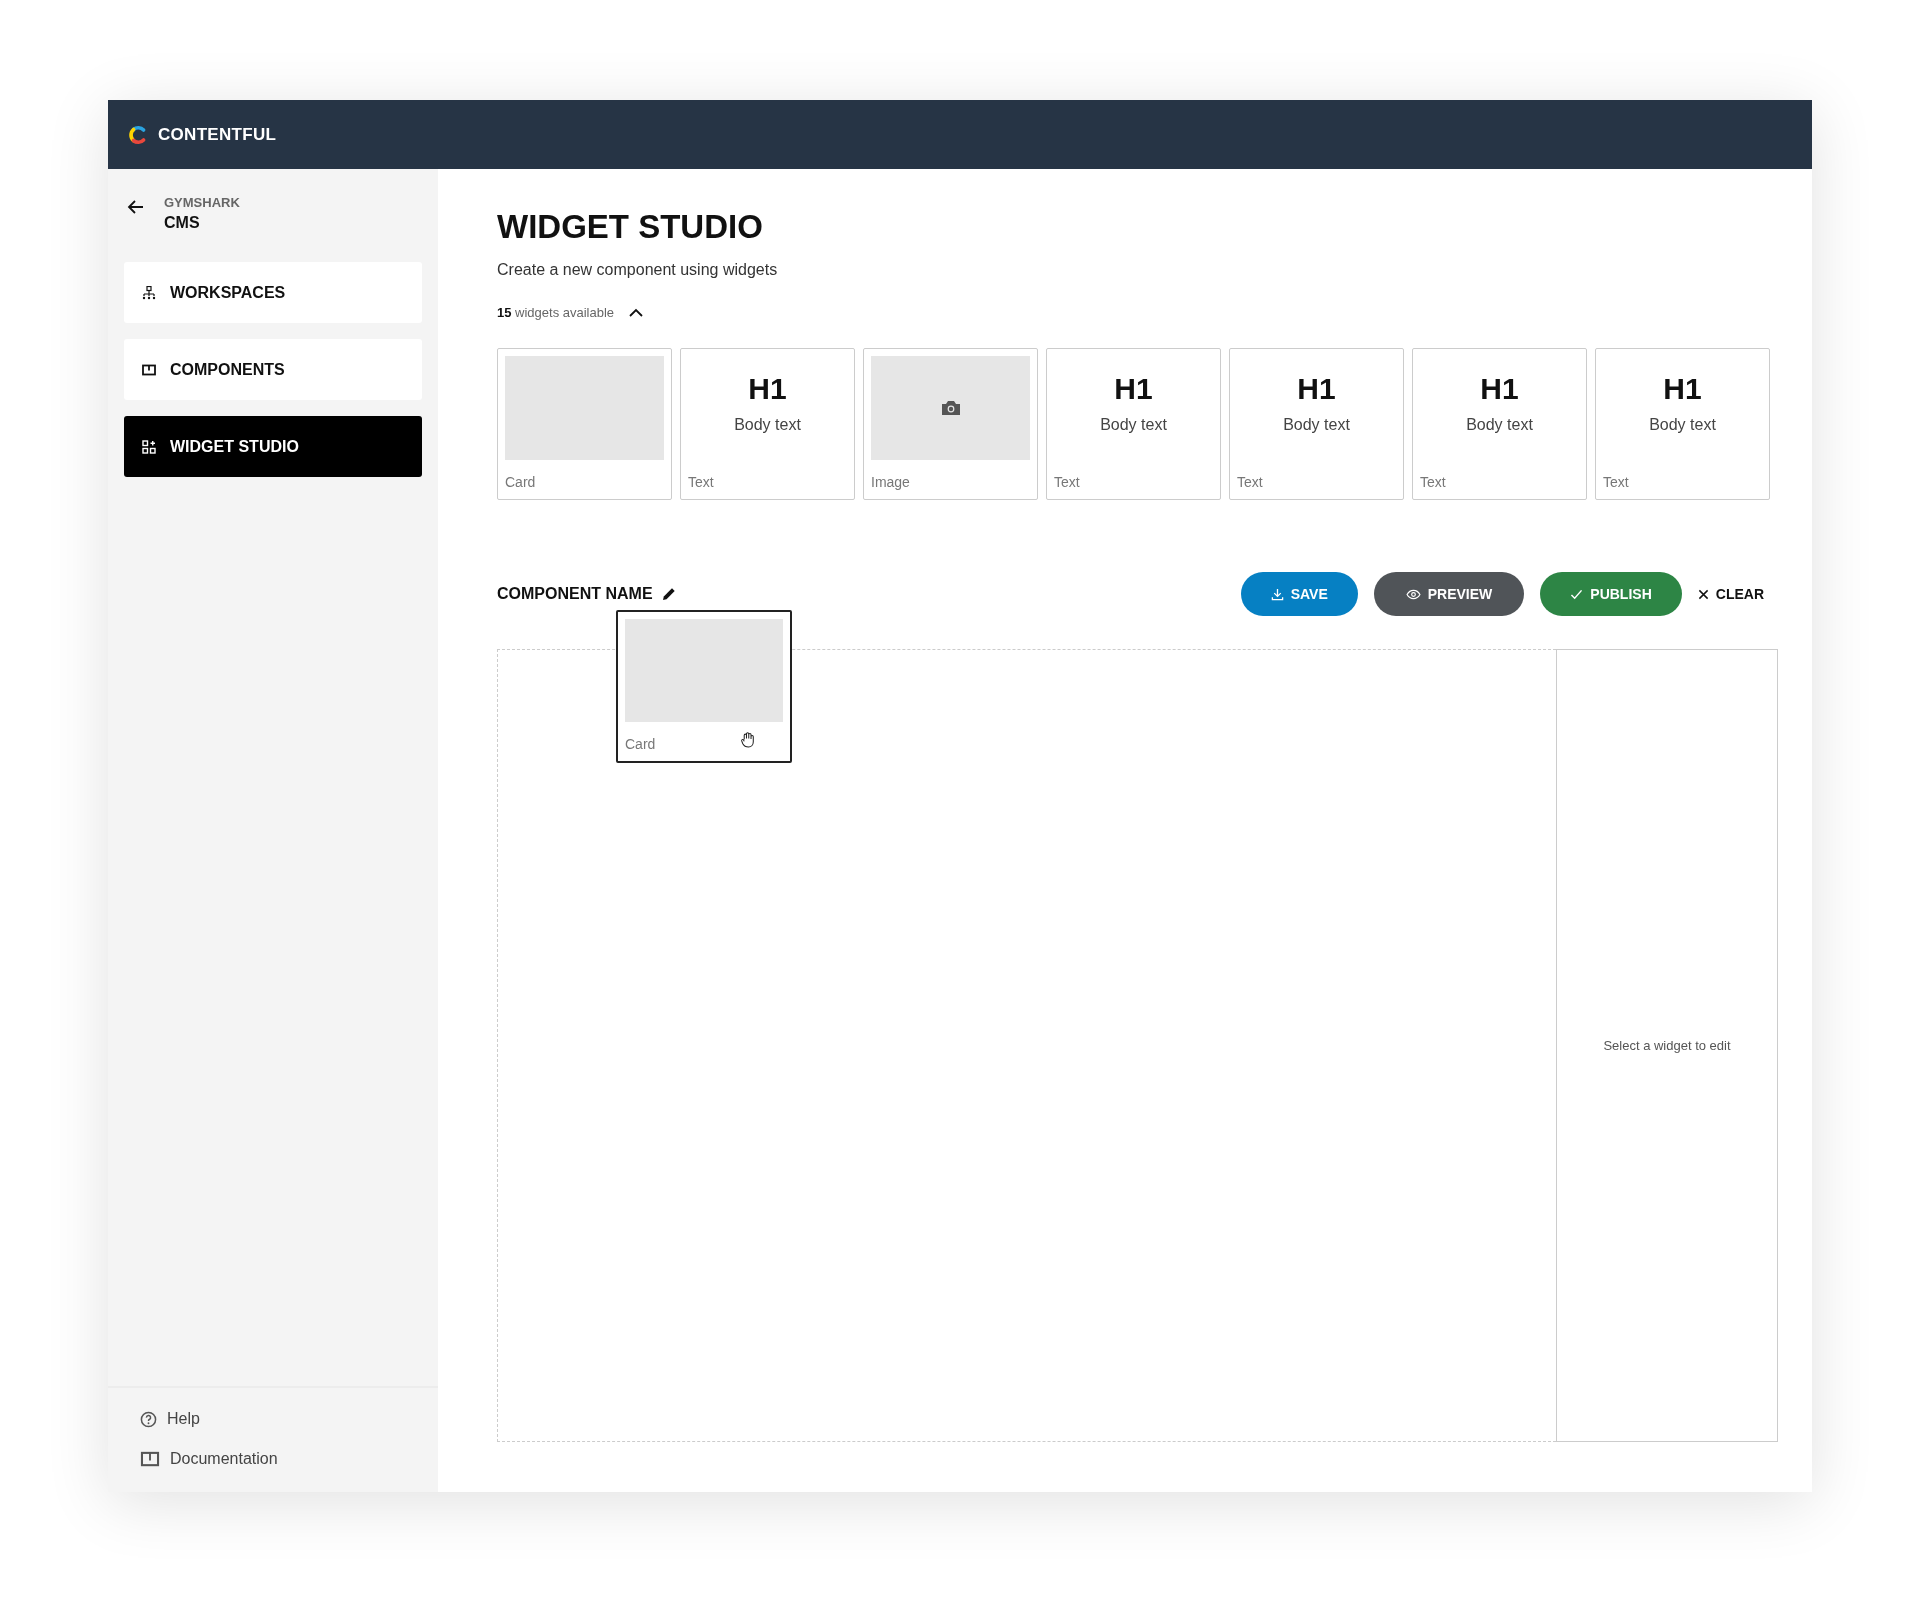 This screenshot has width=1920, height=1608. I want to click on camera-icon, so click(950, 408).